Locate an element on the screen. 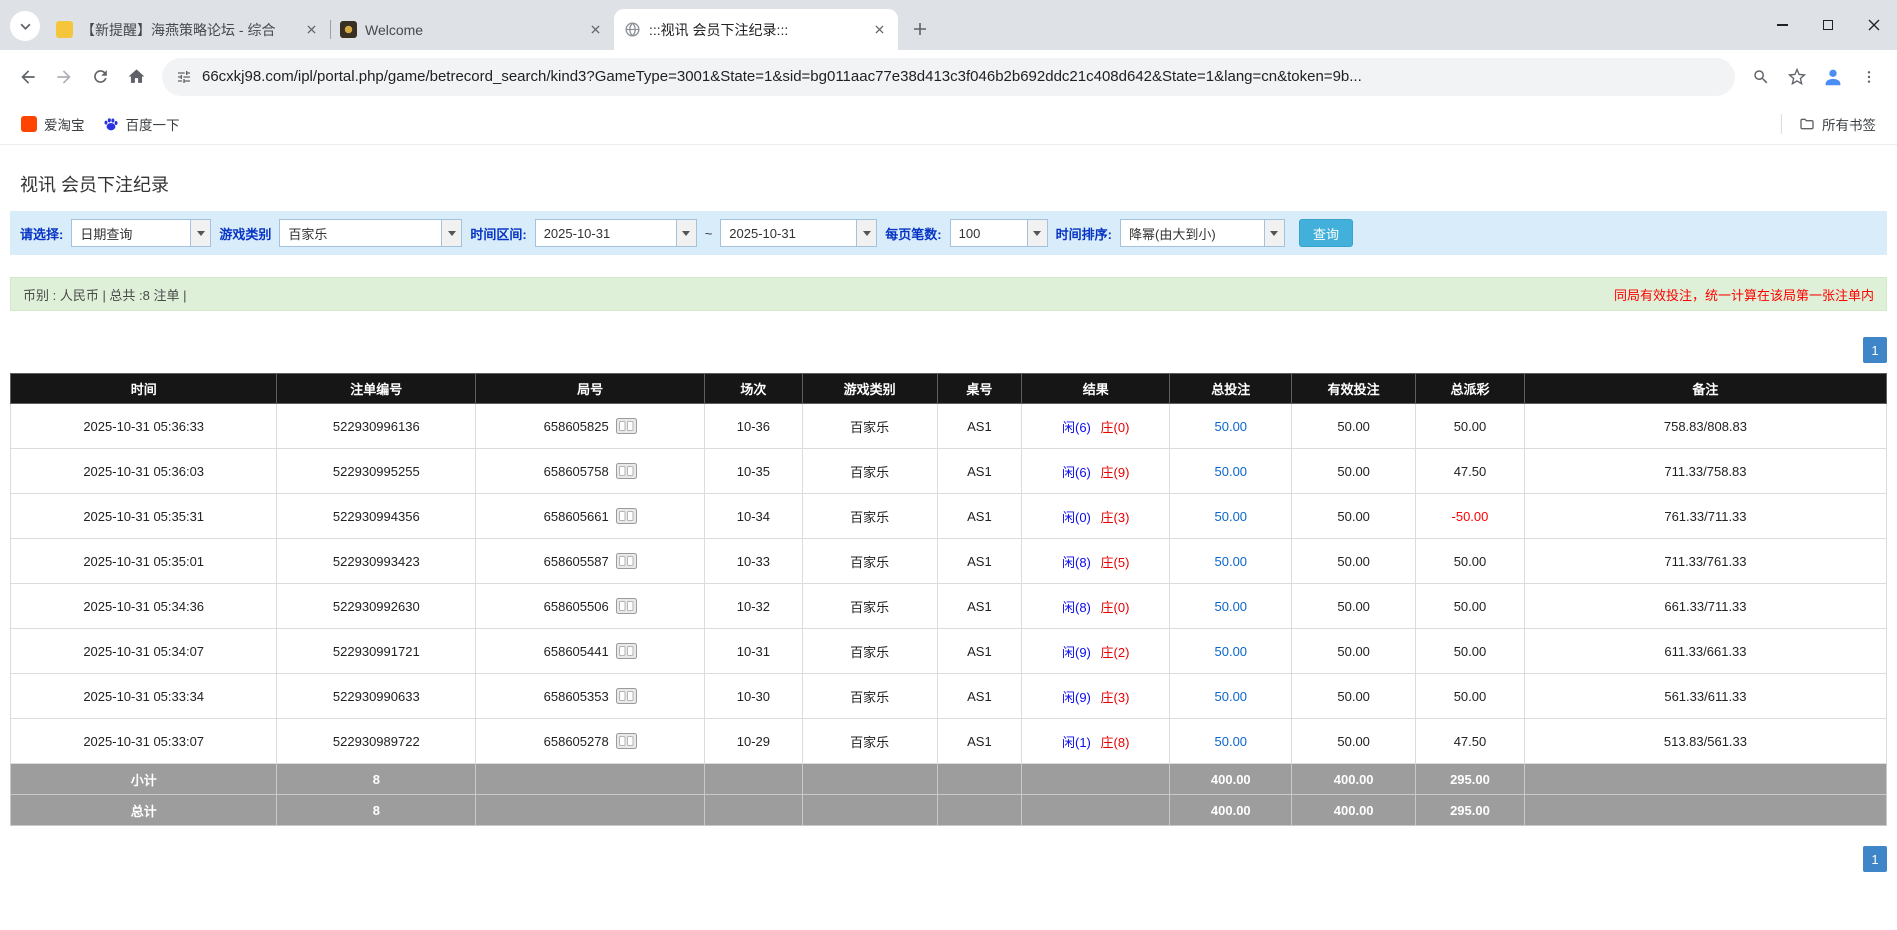  browser-tab: Welcome is located at coordinates (472, 29).